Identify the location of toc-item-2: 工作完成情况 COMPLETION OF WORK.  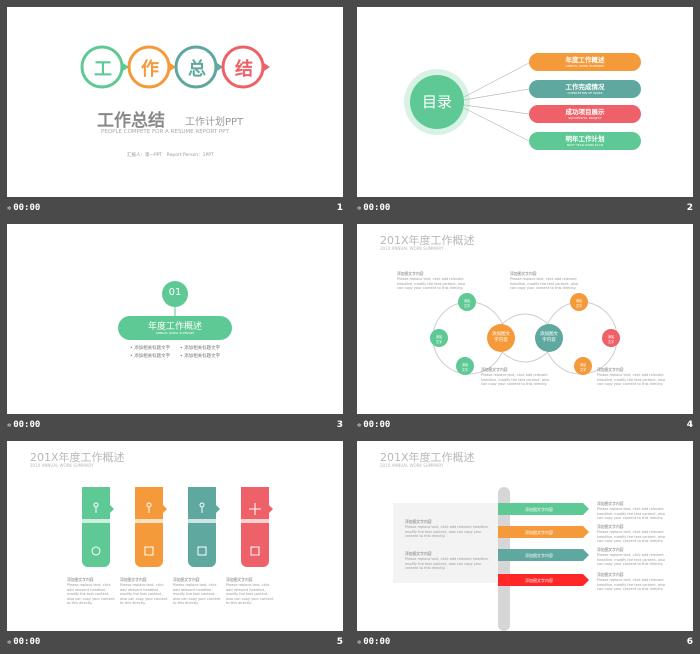
(585, 89).